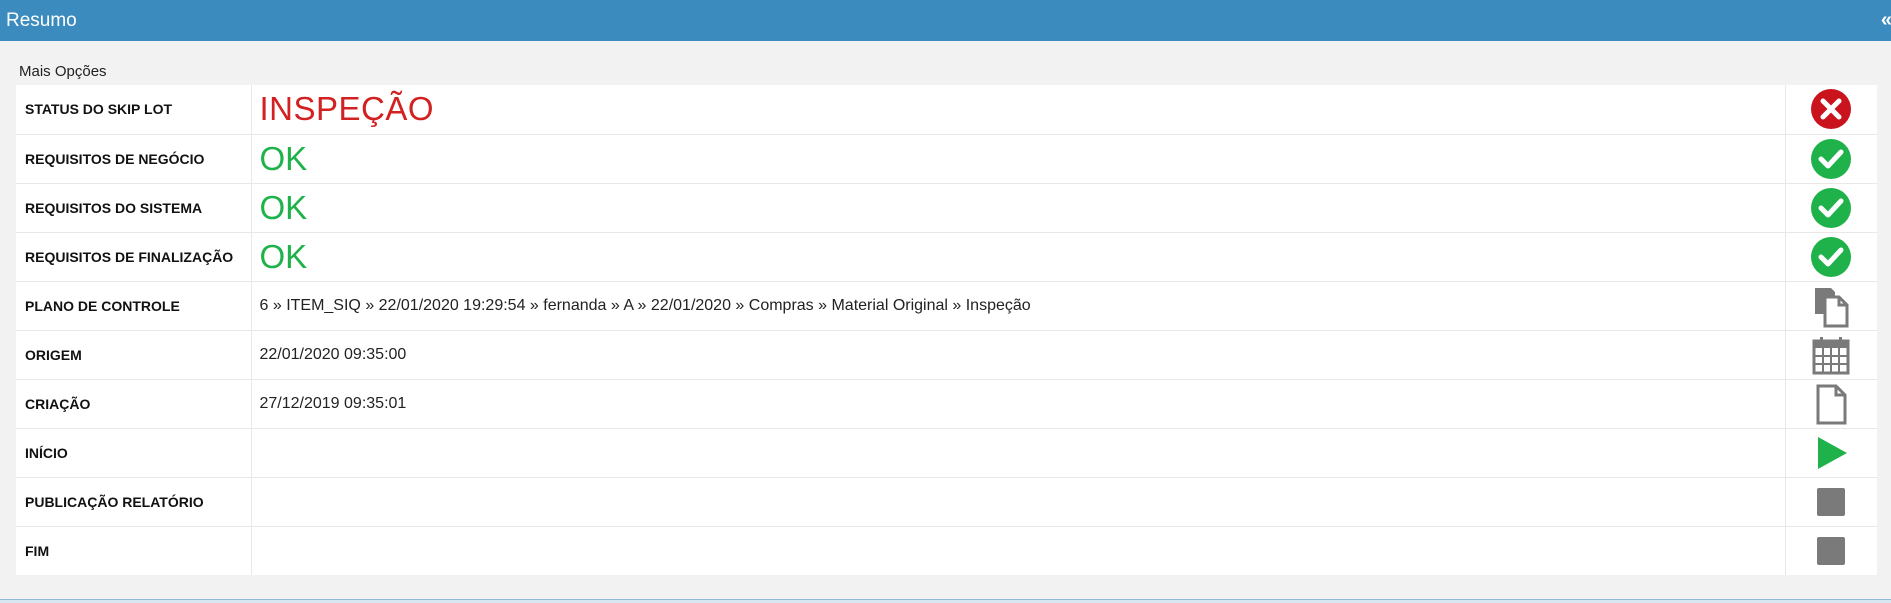  I want to click on table-row: ORIGEM 22/01/2020 09:35:00, so click(946, 354).